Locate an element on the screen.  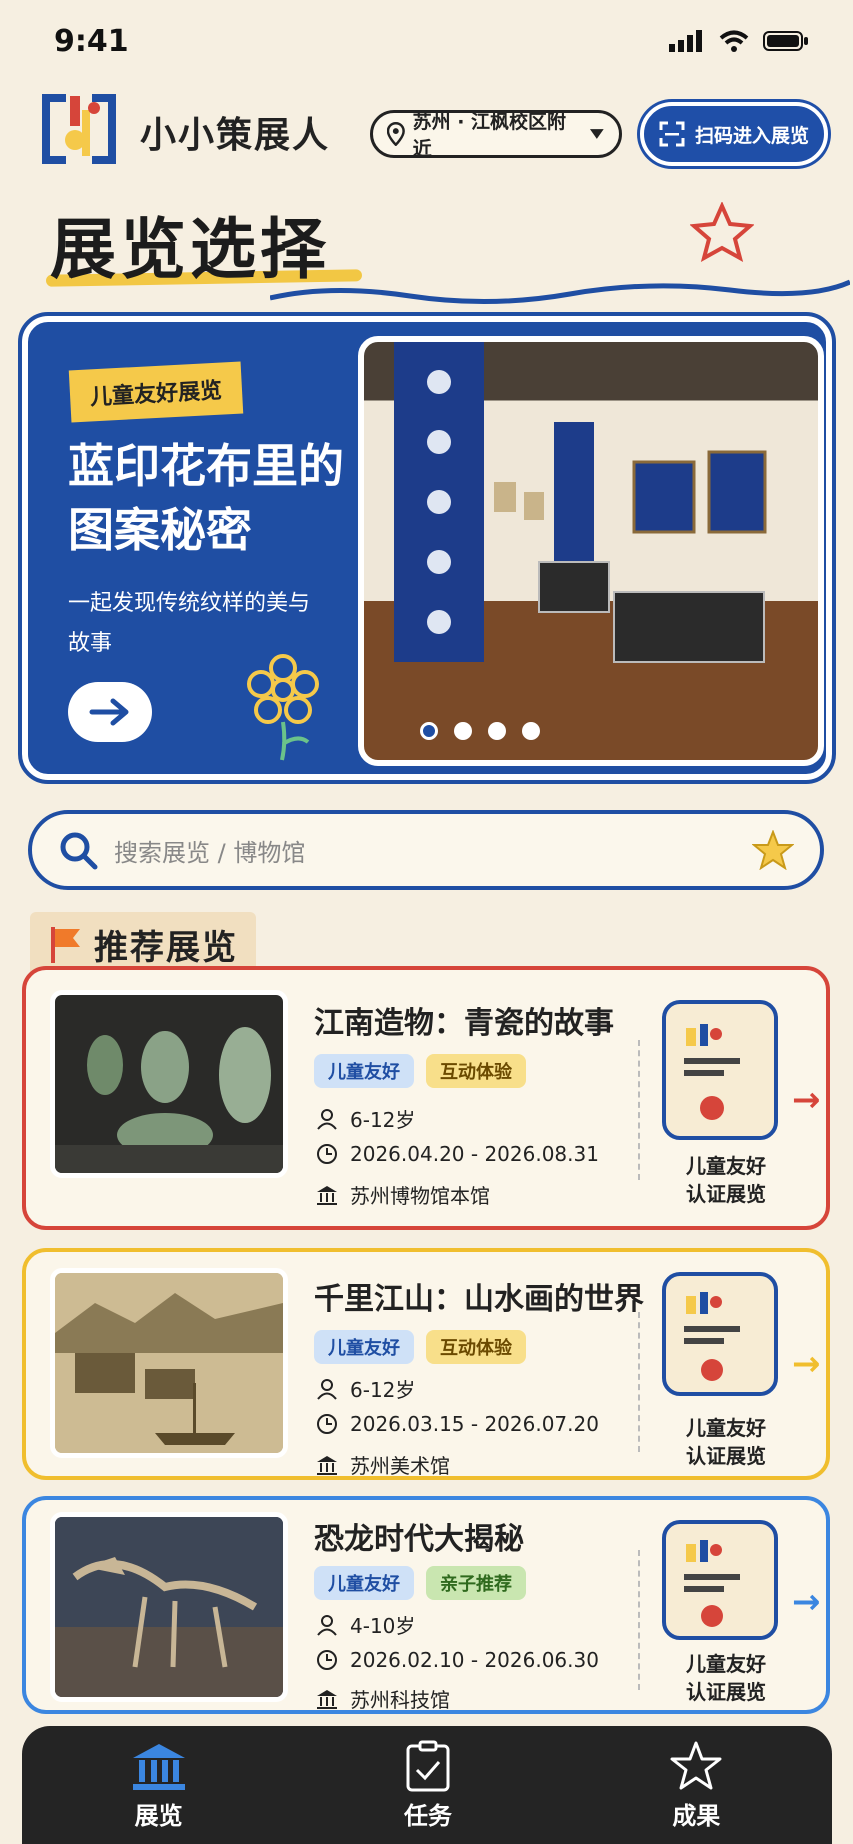
tag-chip: 亲子推荐 is located at coordinates (476, 1583).